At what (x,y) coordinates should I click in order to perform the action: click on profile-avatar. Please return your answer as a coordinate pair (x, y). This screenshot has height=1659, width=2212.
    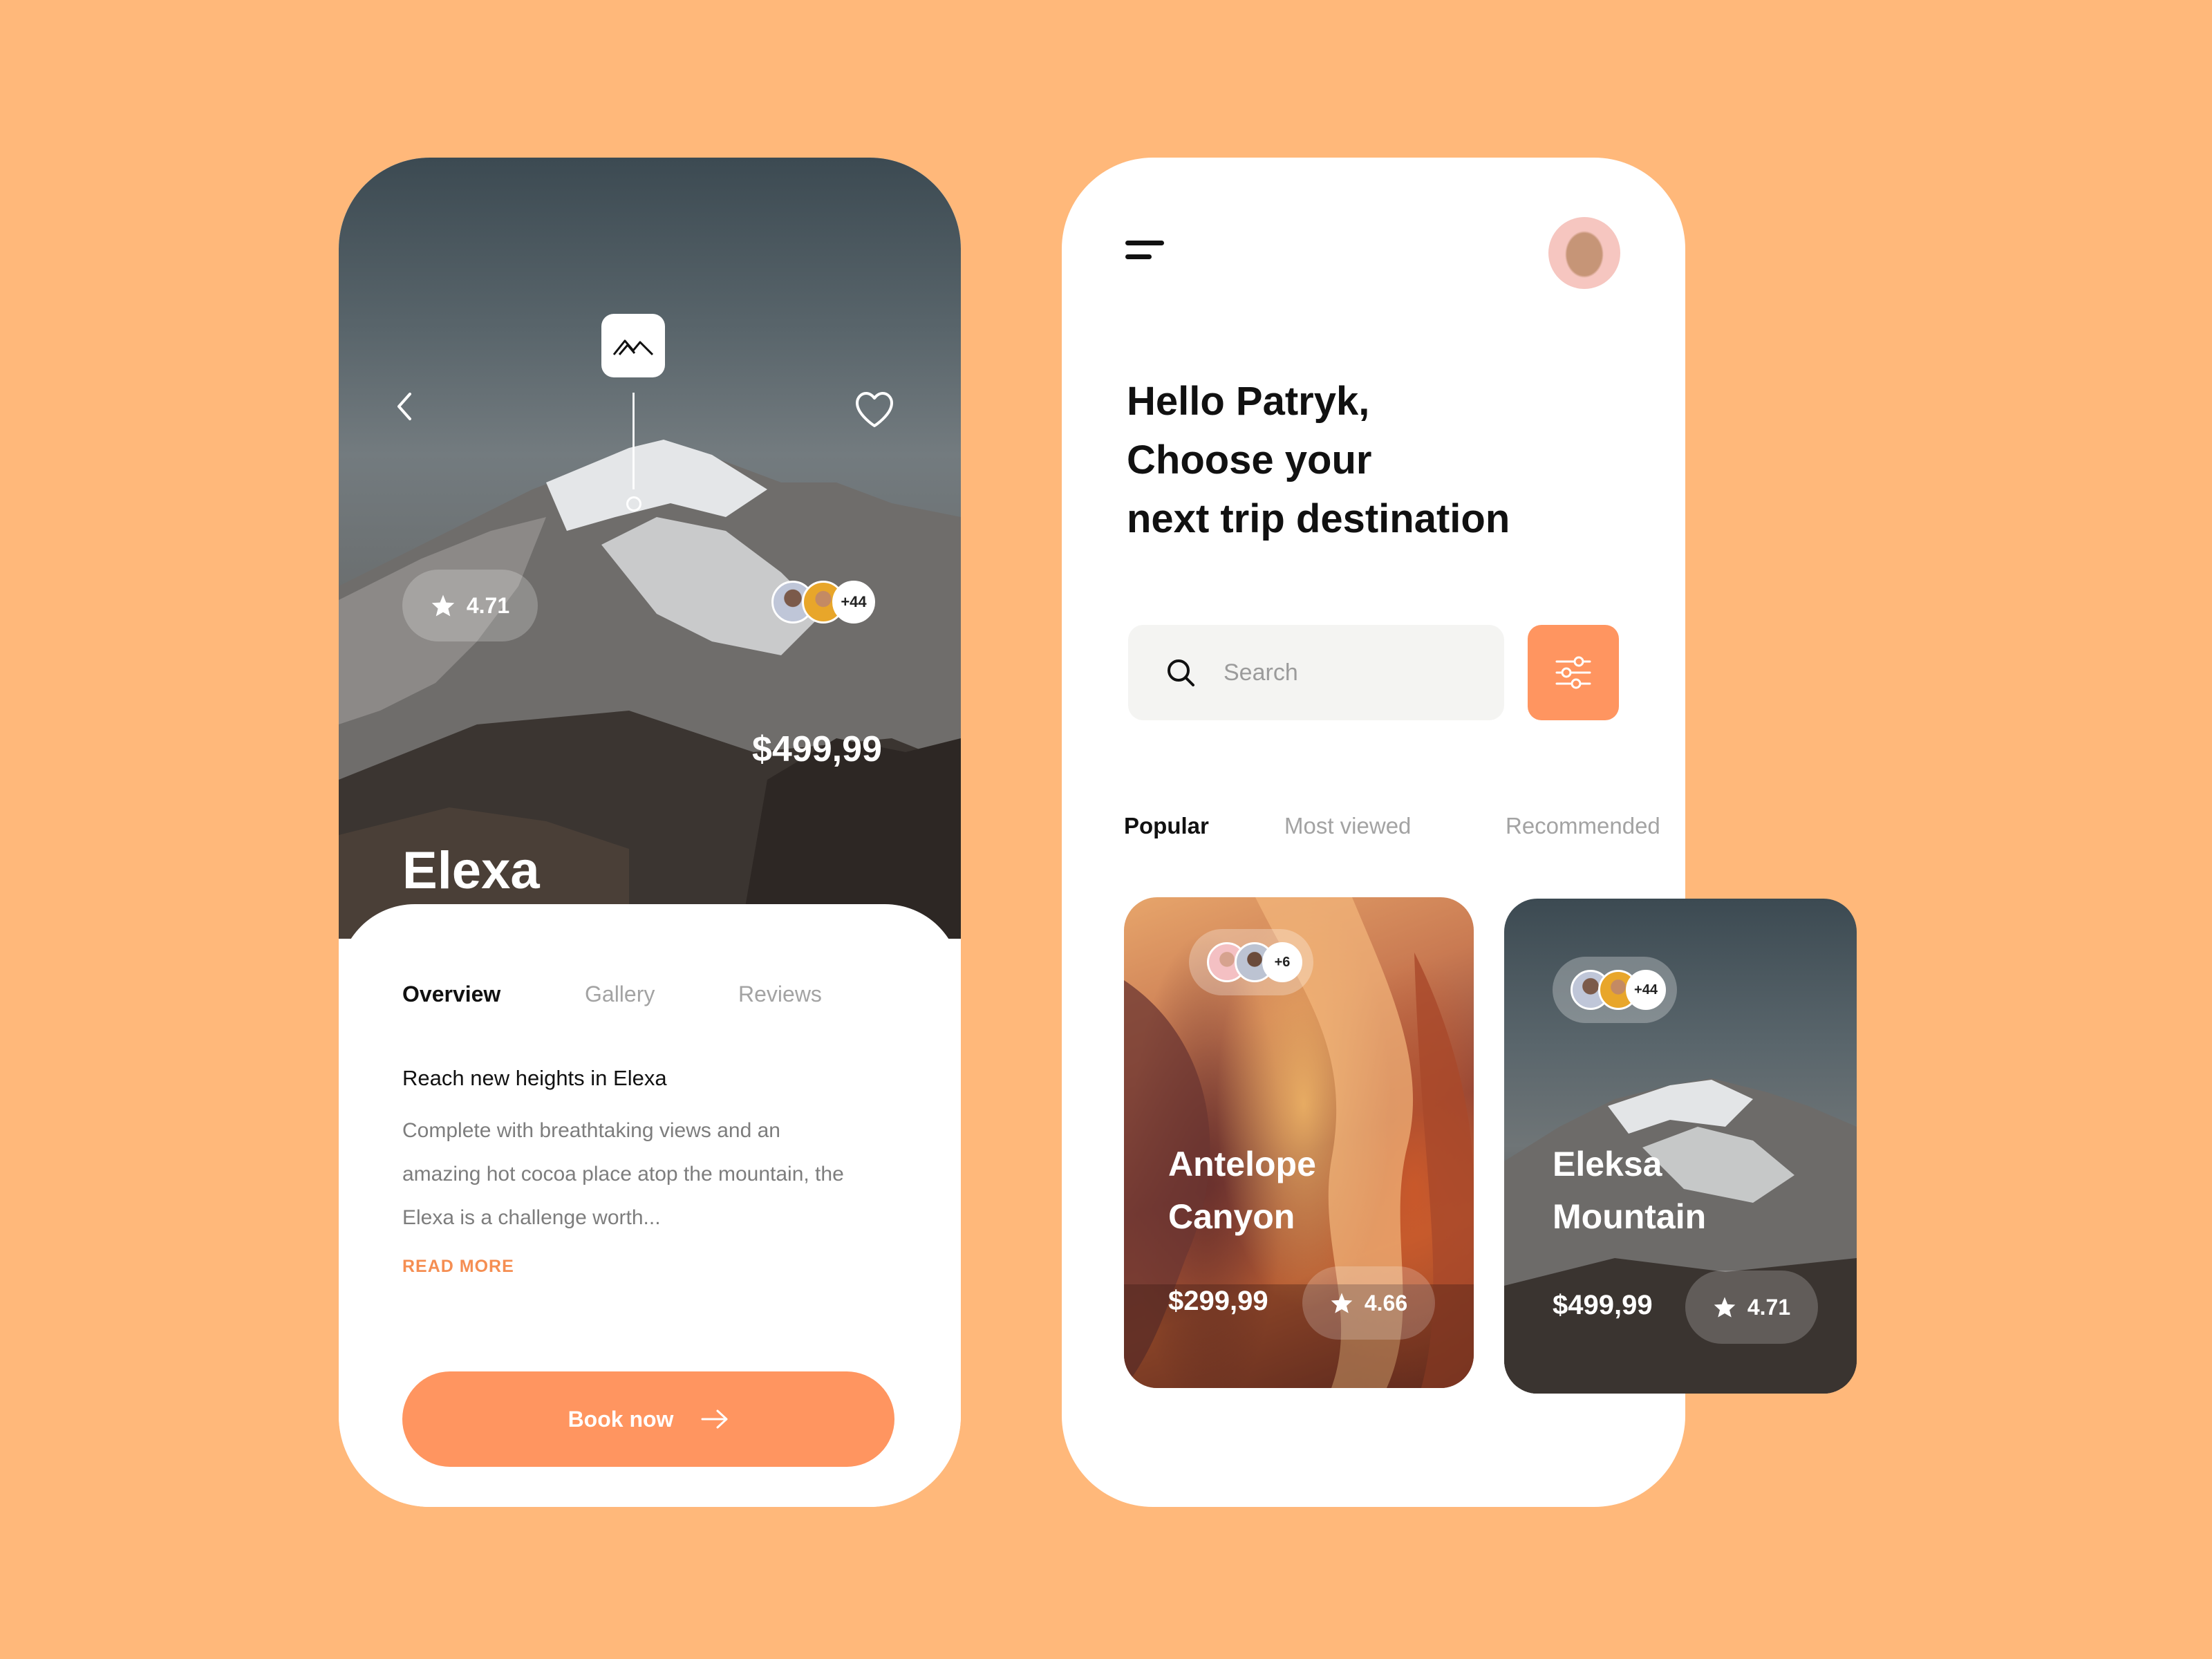
    Looking at the image, I should click on (1584, 253).